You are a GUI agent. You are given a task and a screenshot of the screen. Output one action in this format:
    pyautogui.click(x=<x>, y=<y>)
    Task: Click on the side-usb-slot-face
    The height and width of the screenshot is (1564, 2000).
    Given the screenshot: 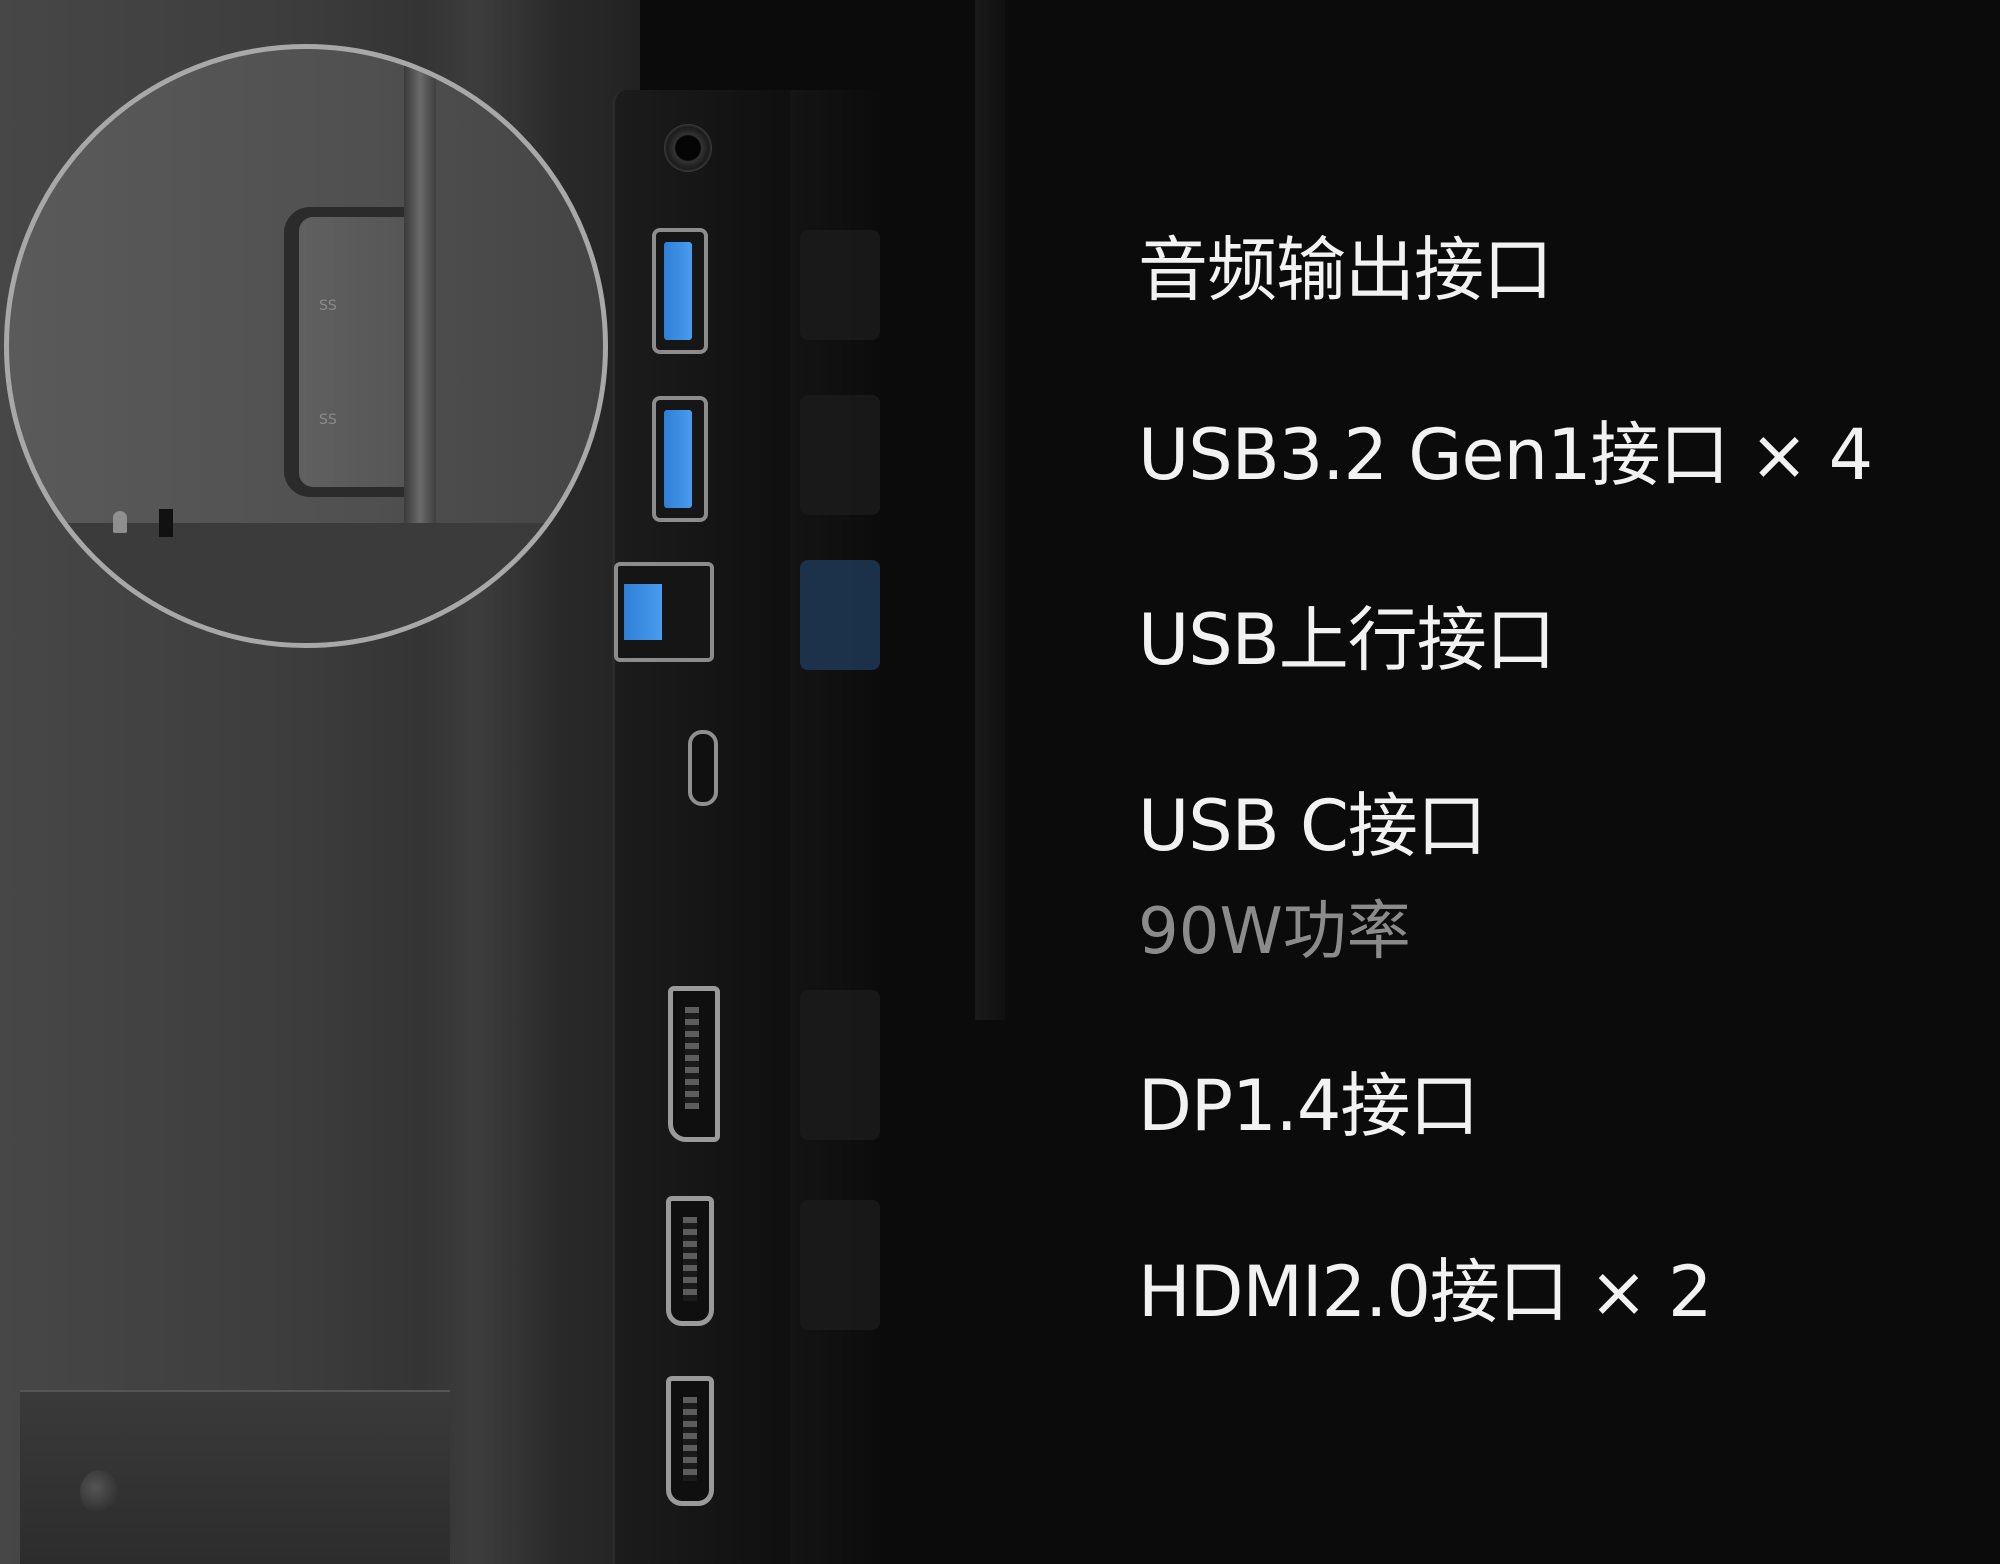 What is the action you would take?
    pyautogui.click(x=351, y=352)
    